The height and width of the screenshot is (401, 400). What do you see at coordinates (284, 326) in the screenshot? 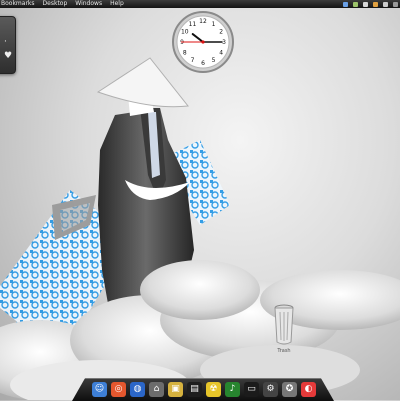
I see `trash-icon` at bounding box center [284, 326].